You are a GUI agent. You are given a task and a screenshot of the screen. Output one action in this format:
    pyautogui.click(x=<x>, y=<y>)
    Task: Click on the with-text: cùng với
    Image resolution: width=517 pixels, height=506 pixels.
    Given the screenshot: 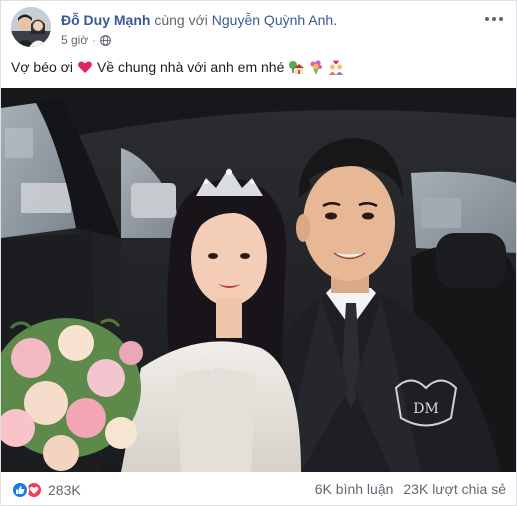 What is the action you would take?
    pyautogui.click(x=181, y=20)
    